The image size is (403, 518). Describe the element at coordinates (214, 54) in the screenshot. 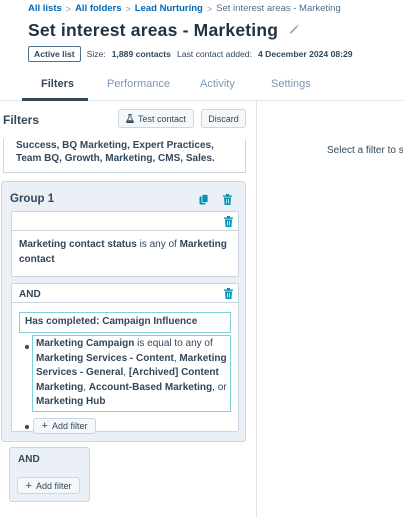

I see `last-added-label: Last contact added:` at that location.